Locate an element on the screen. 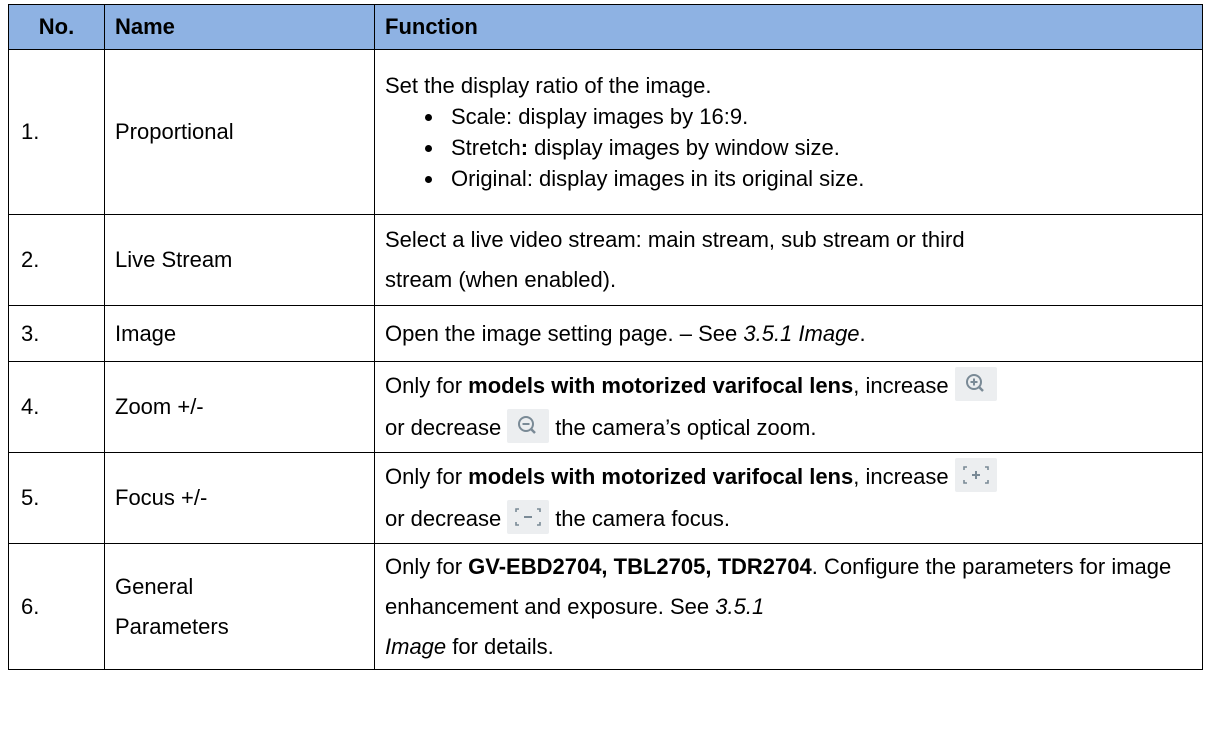 The height and width of the screenshot is (754, 1215). focus-in-icon is located at coordinates (975, 475).